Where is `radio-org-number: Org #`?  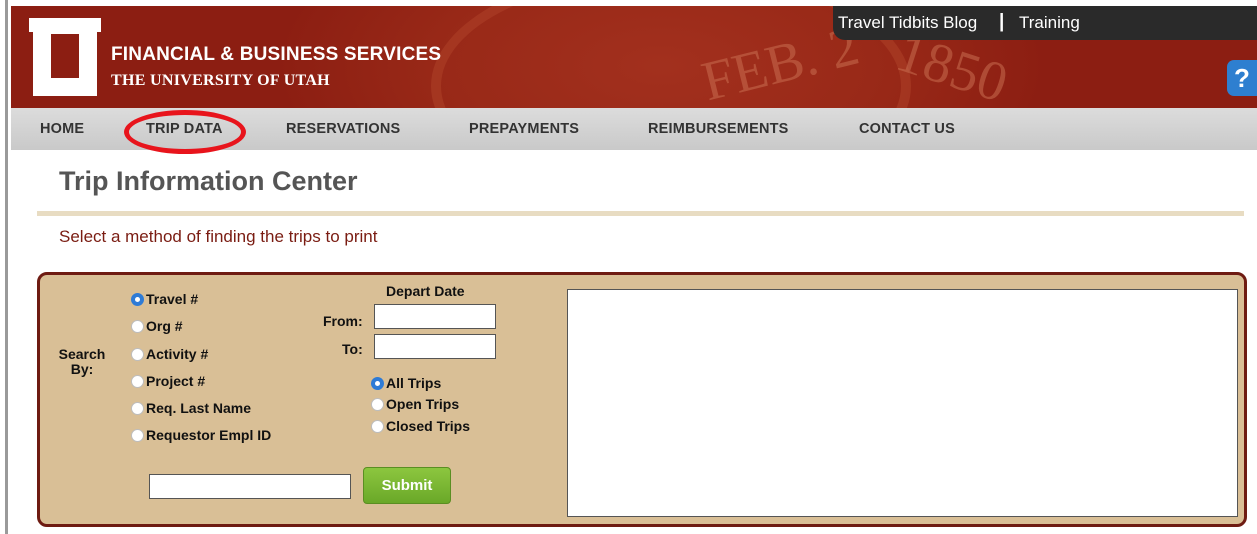 radio-org-number: Org # is located at coordinates (157, 326).